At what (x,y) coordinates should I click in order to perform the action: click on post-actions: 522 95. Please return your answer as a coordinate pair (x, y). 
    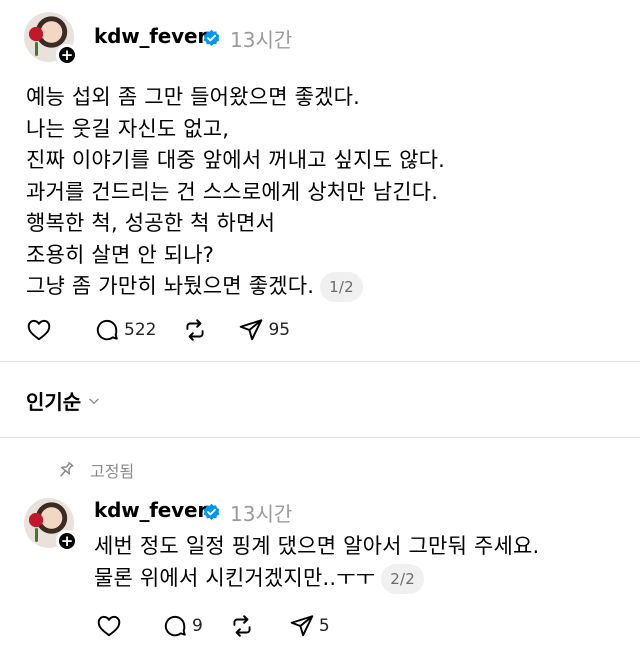
    Looking at the image, I should click on (171, 330).